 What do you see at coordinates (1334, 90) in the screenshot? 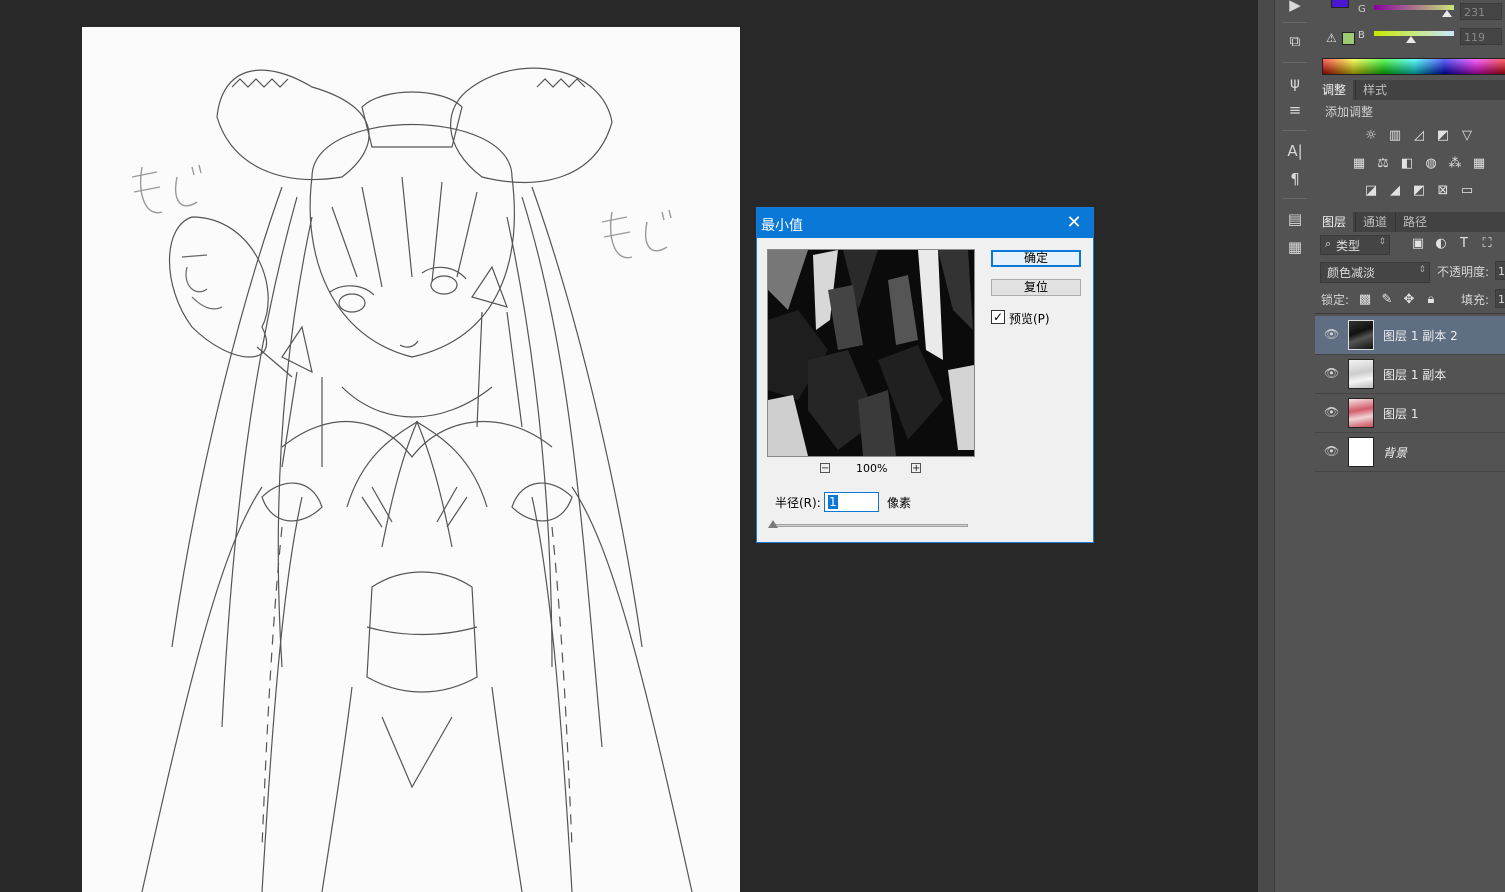
I see `tab-adjustments: 调整` at bounding box center [1334, 90].